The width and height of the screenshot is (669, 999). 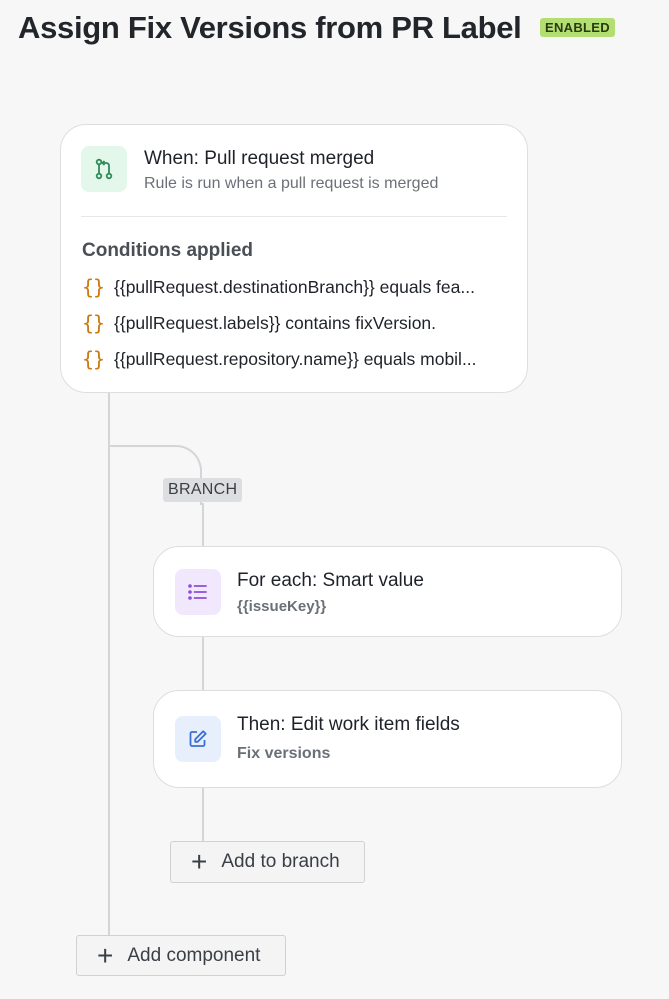 I want to click on edit-icon, so click(x=198, y=739).